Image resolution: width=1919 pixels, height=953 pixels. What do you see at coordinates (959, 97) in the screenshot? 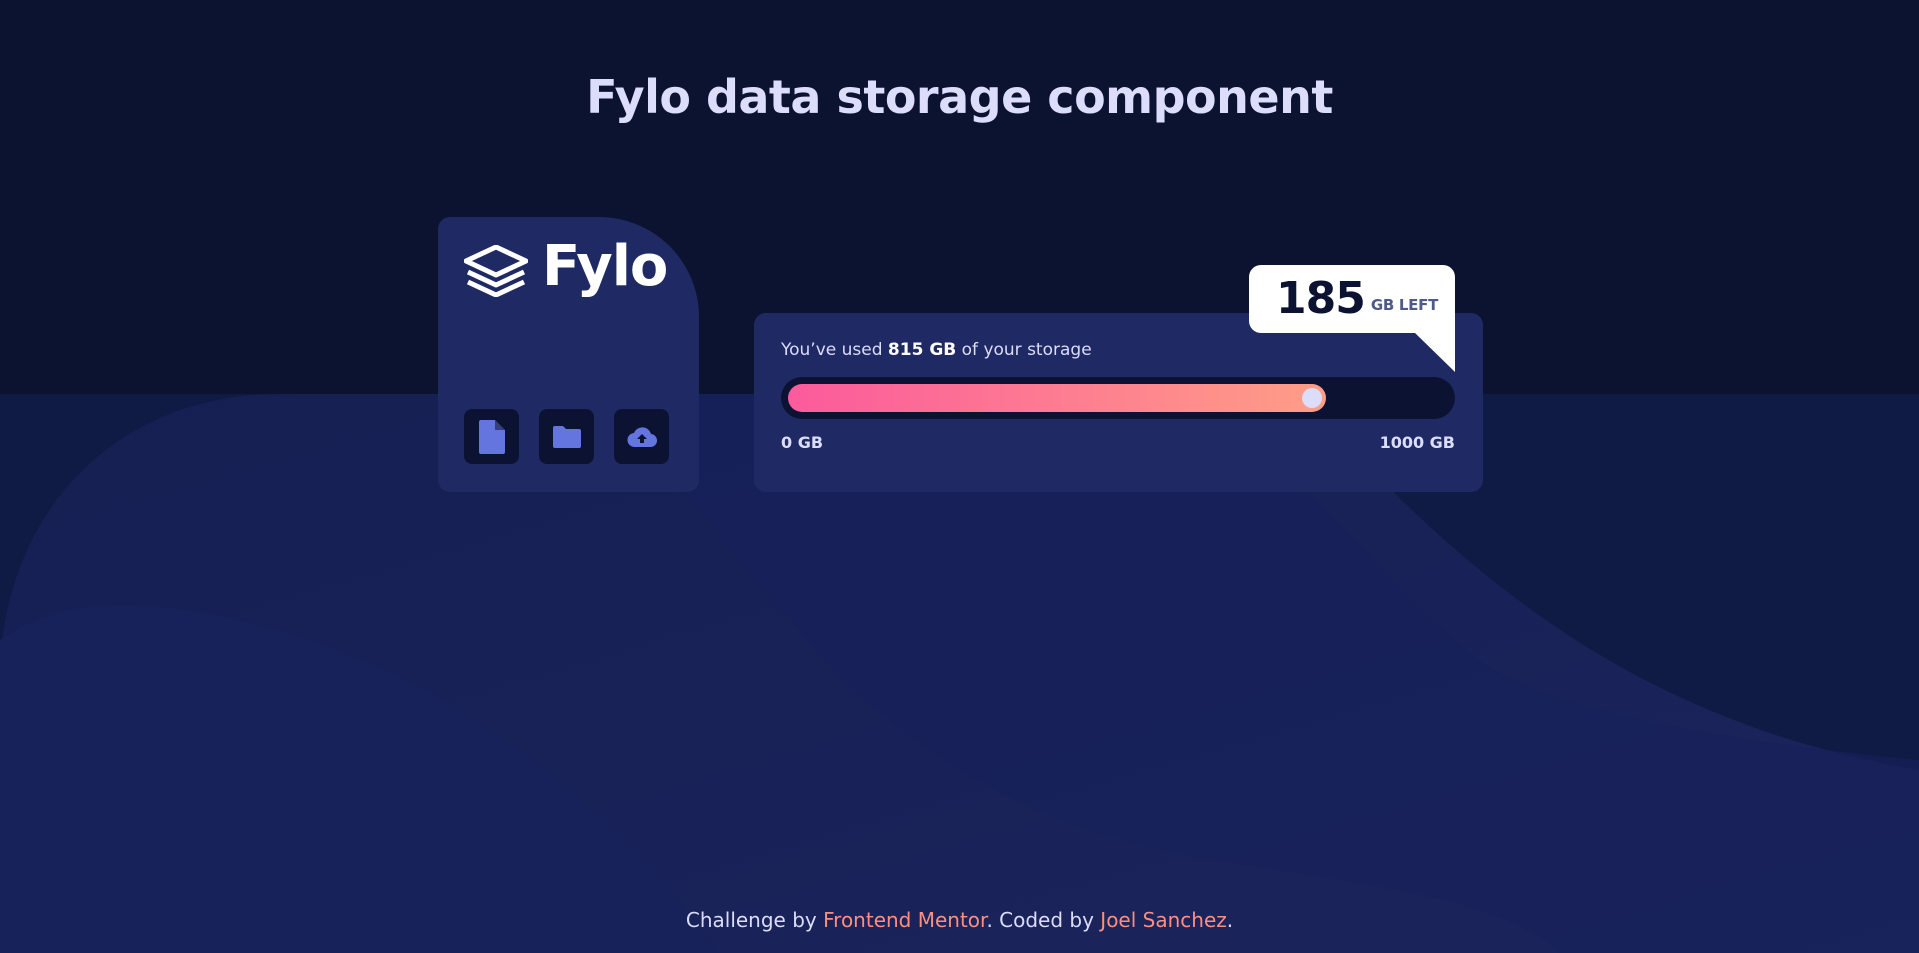
I see `page-title: Fylo data storage component` at bounding box center [959, 97].